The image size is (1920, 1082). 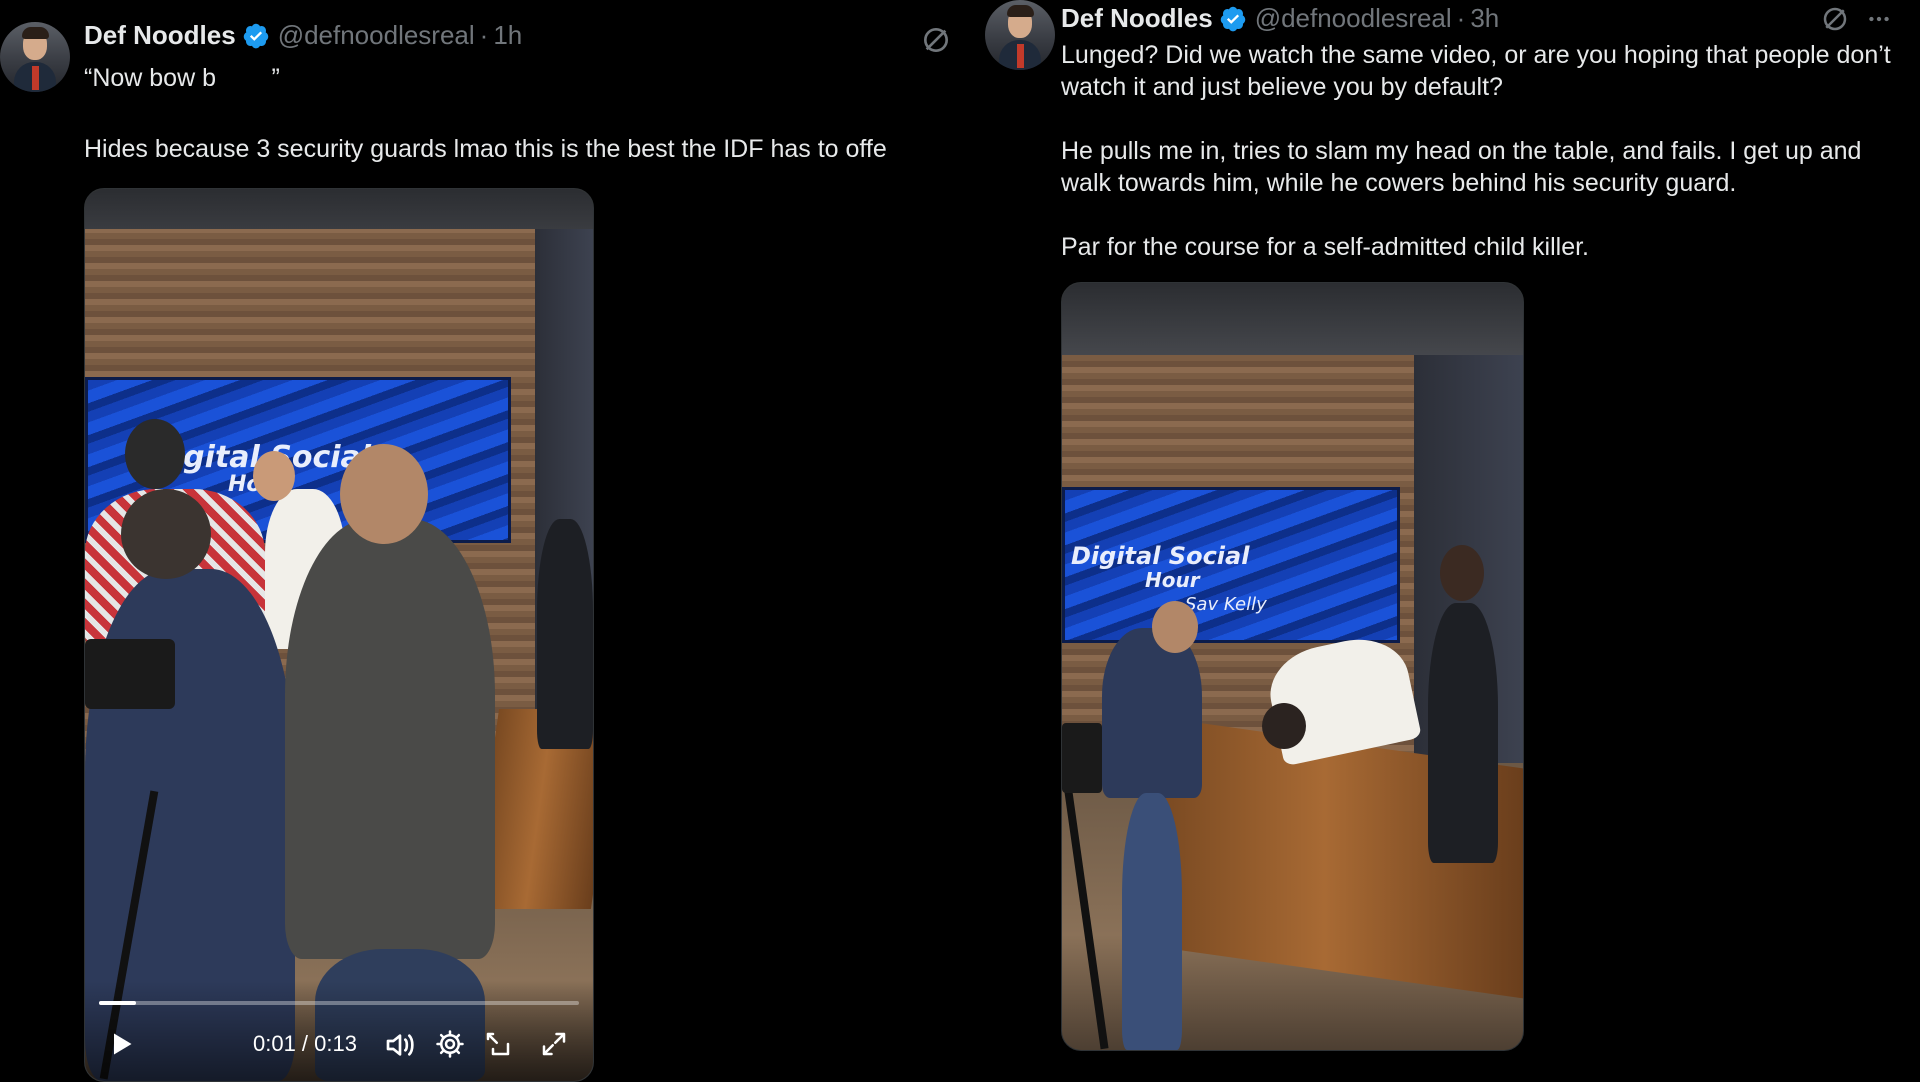 I want to click on person-grey-tshirt, so click(x=390, y=739).